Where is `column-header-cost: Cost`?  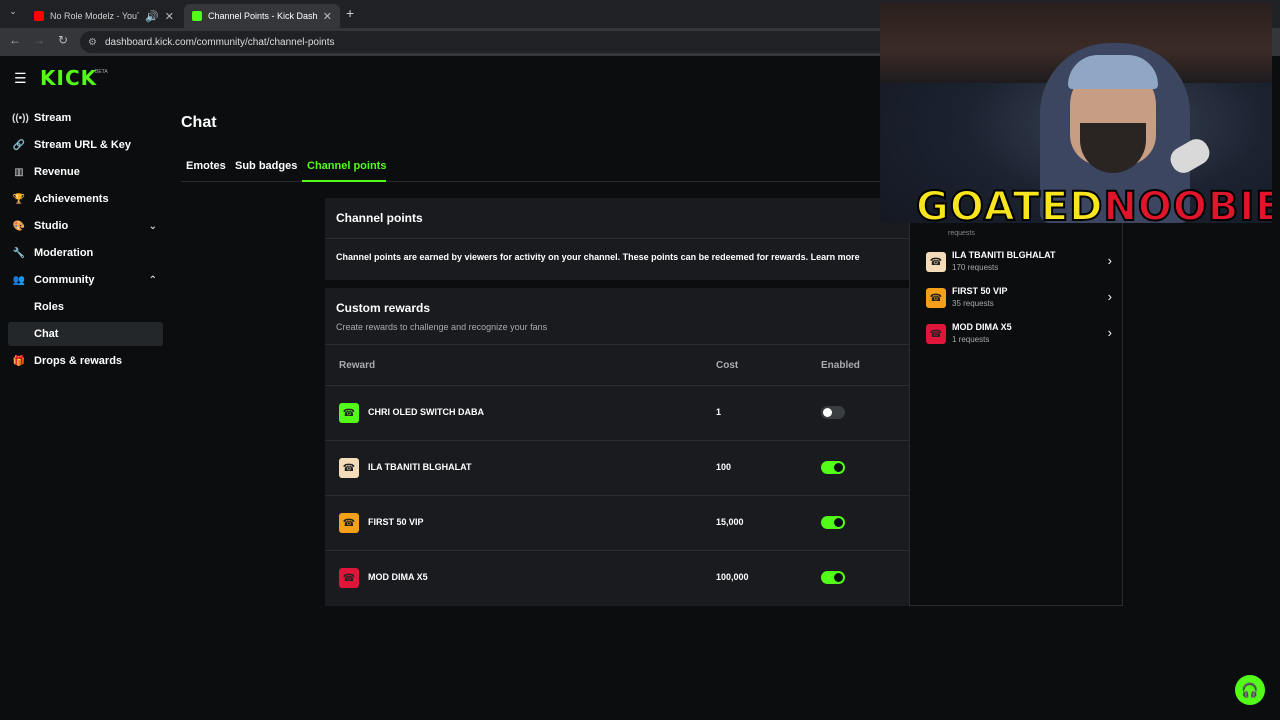 column-header-cost: Cost is located at coordinates (727, 365).